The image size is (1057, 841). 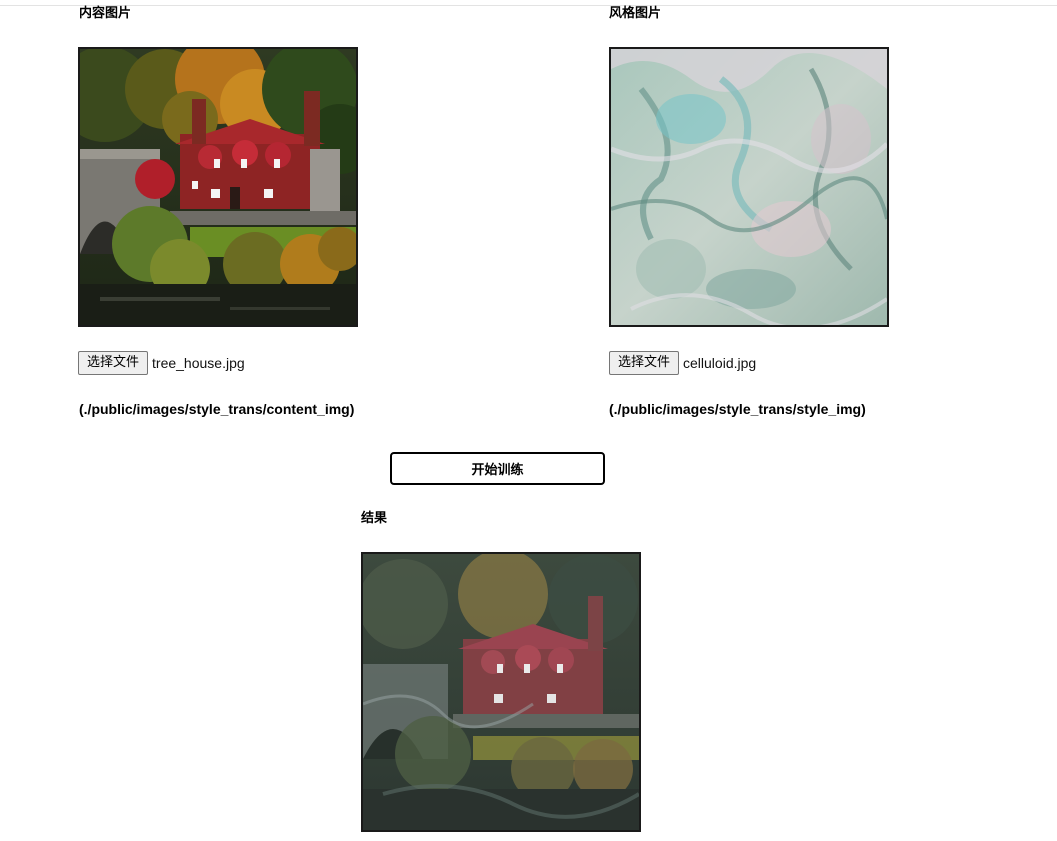 I want to click on style-file-picker: 选择文件 celluloid.jpg, so click(x=682, y=363).